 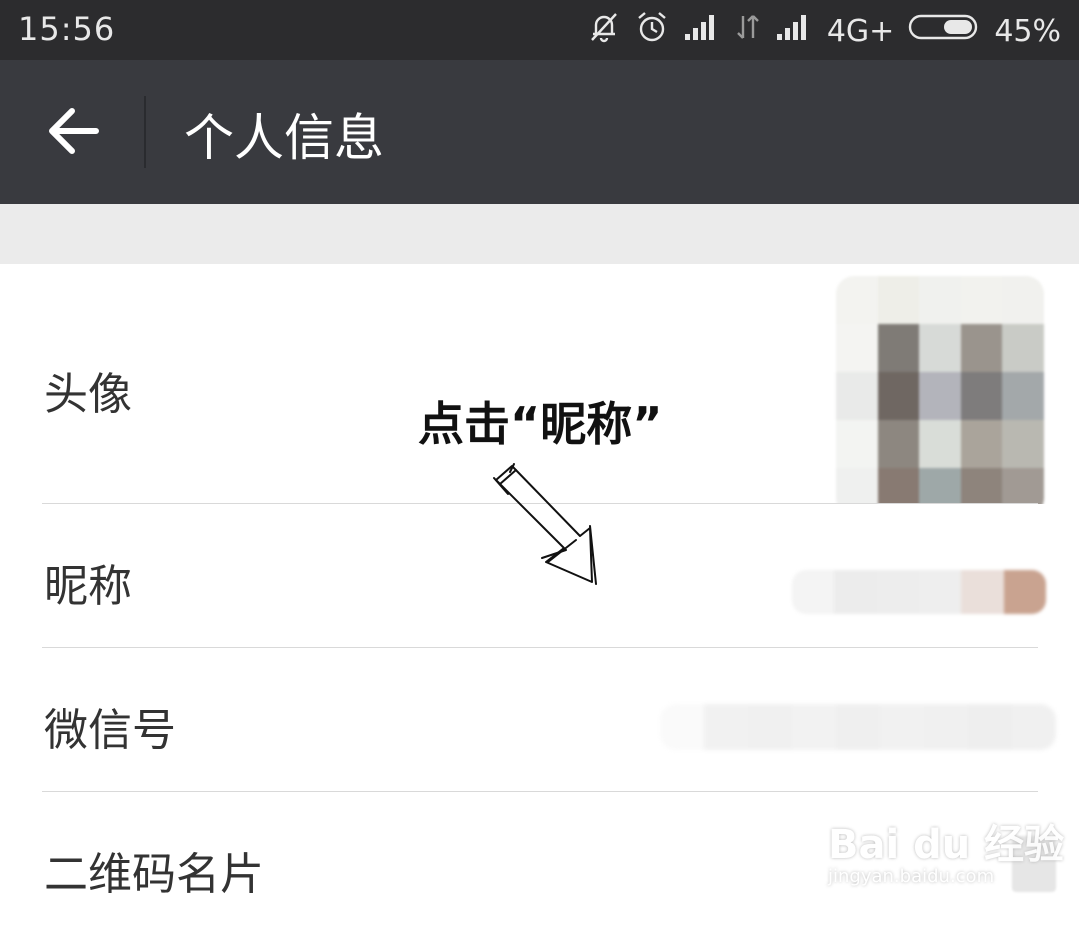 What do you see at coordinates (540, 424) in the screenshot?
I see `annotation-text: 点击“昵称”` at bounding box center [540, 424].